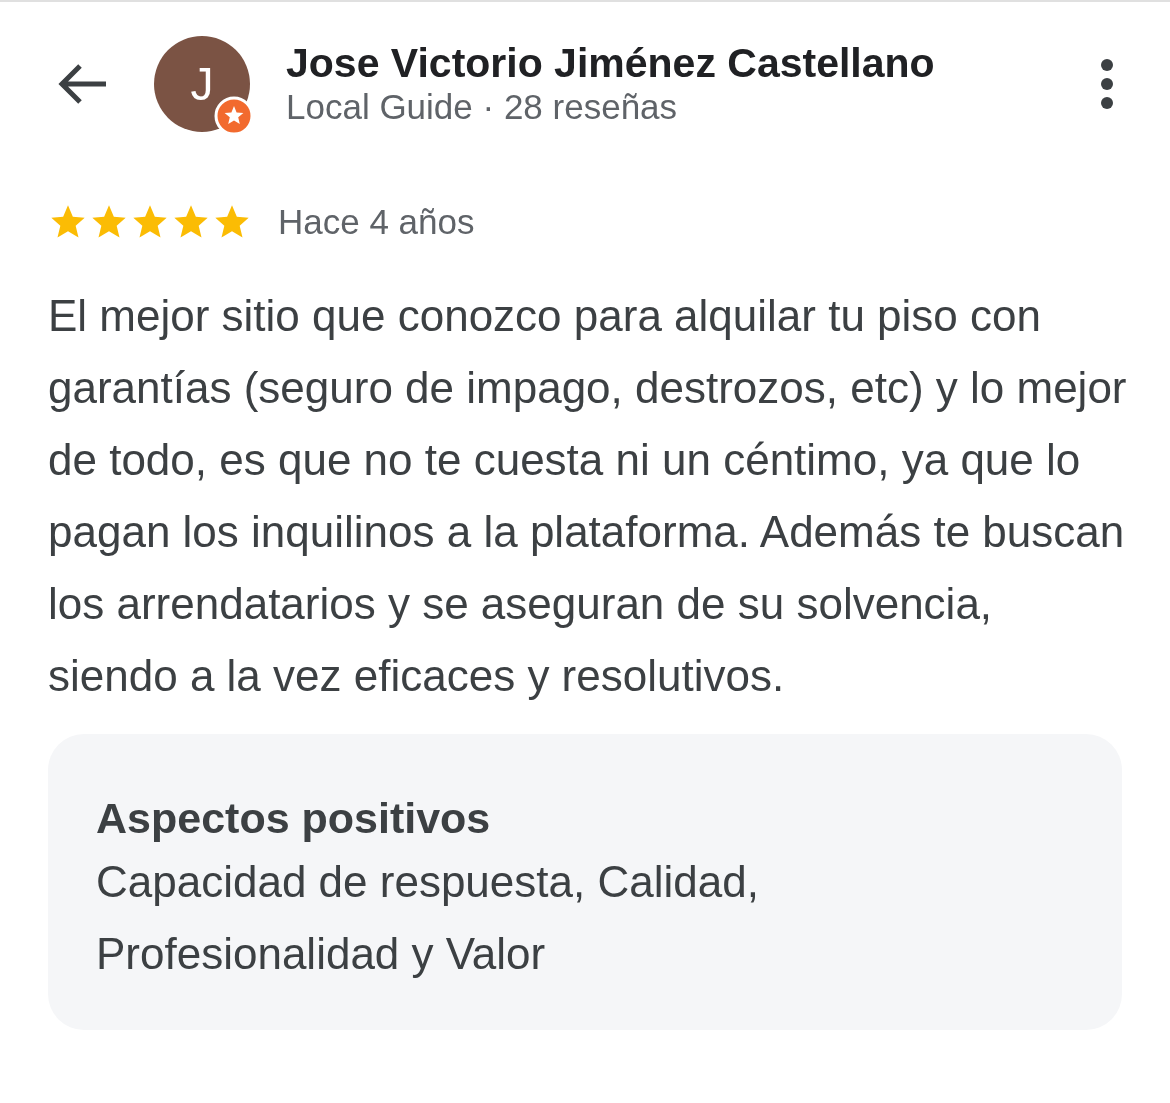 Image resolution: width=1170 pixels, height=1103 pixels. I want to click on more-vertical-icon, so click(1107, 84).